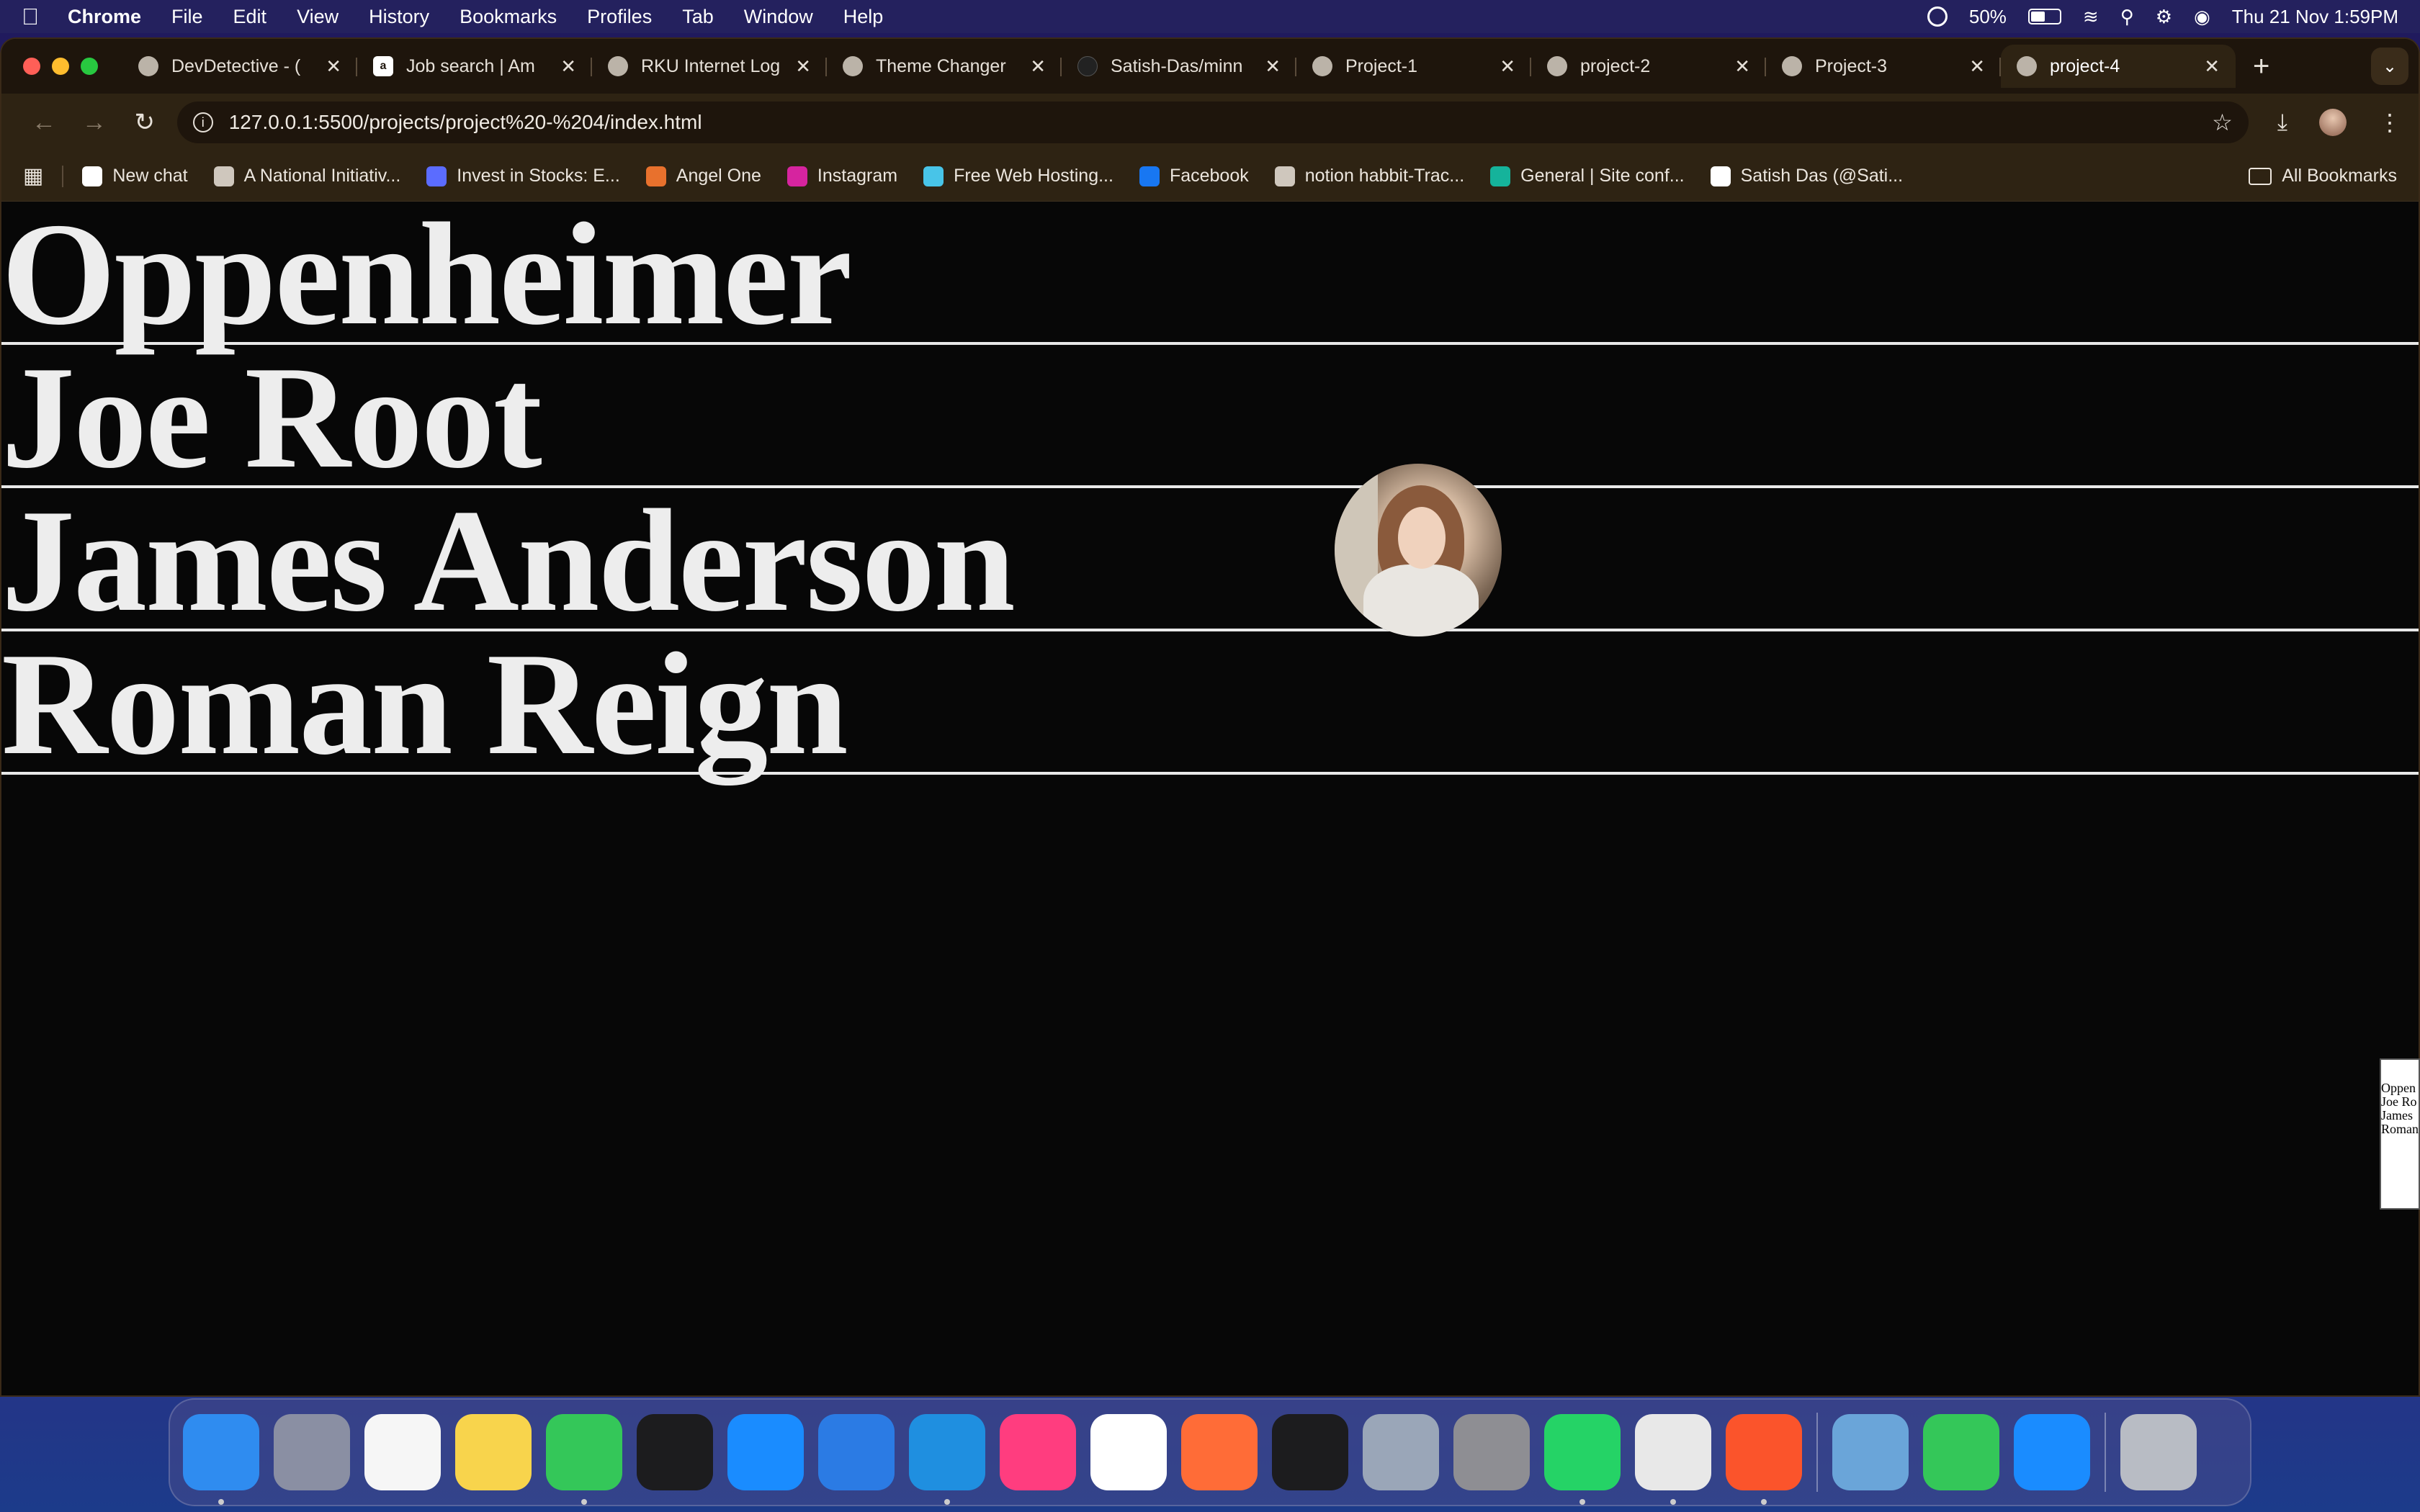 This screenshot has width=2420, height=1512. Describe the element at coordinates (403, 1452) in the screenshot. I see `photos-icon` at that location.